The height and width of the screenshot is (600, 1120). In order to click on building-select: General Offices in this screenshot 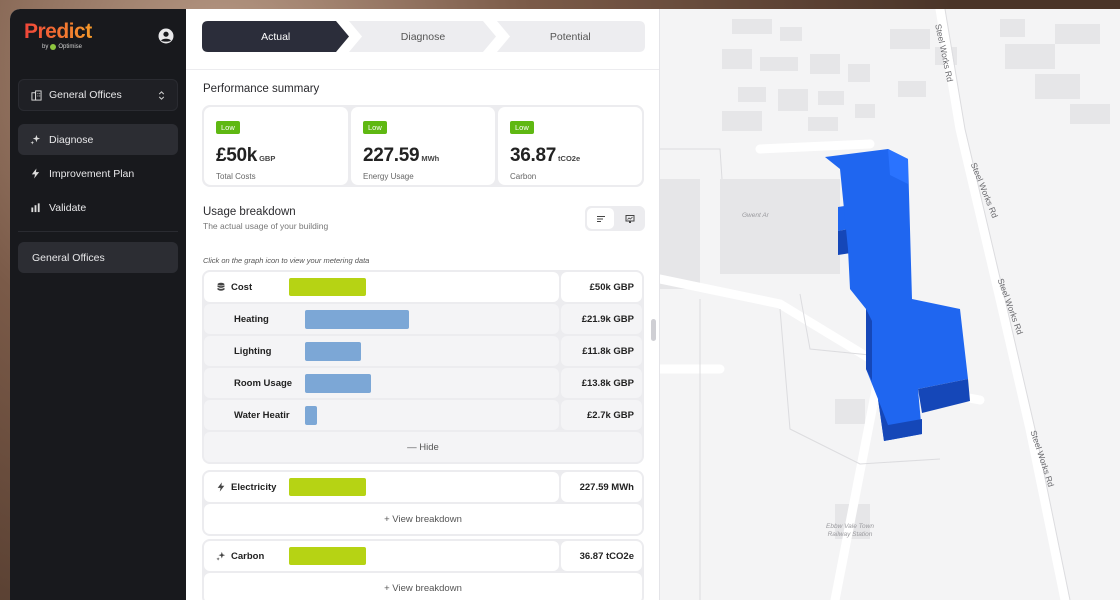, I will do `click(98, 95)`.